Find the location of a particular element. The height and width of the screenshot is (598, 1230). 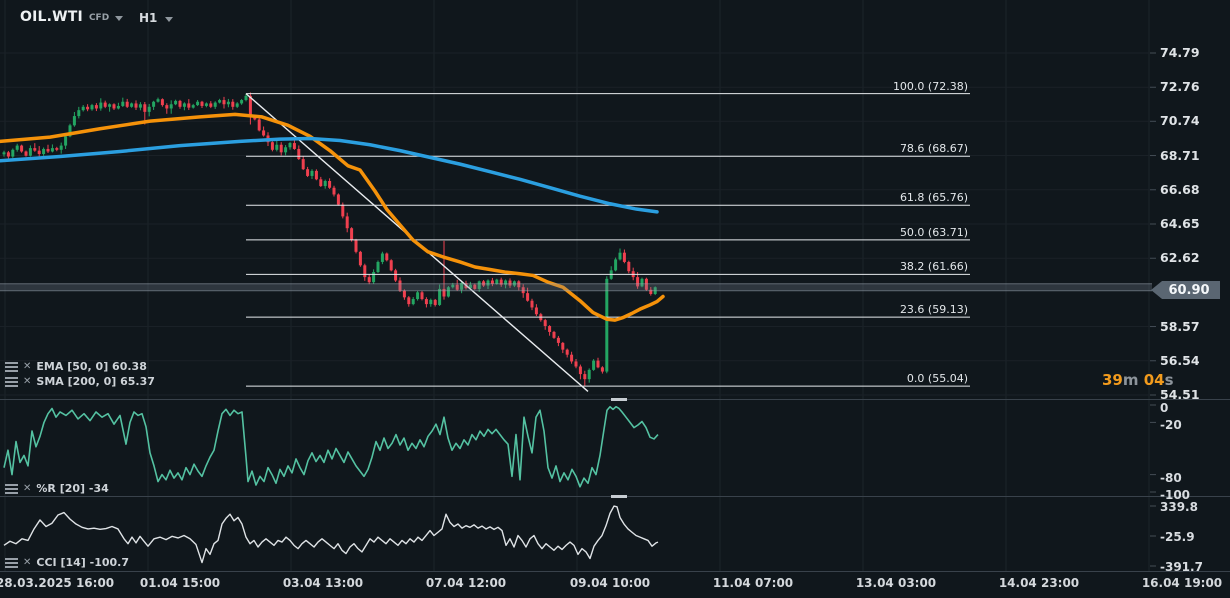

chart-header: OIL.WTI CFD H1 is located at coordinates (615, 15).